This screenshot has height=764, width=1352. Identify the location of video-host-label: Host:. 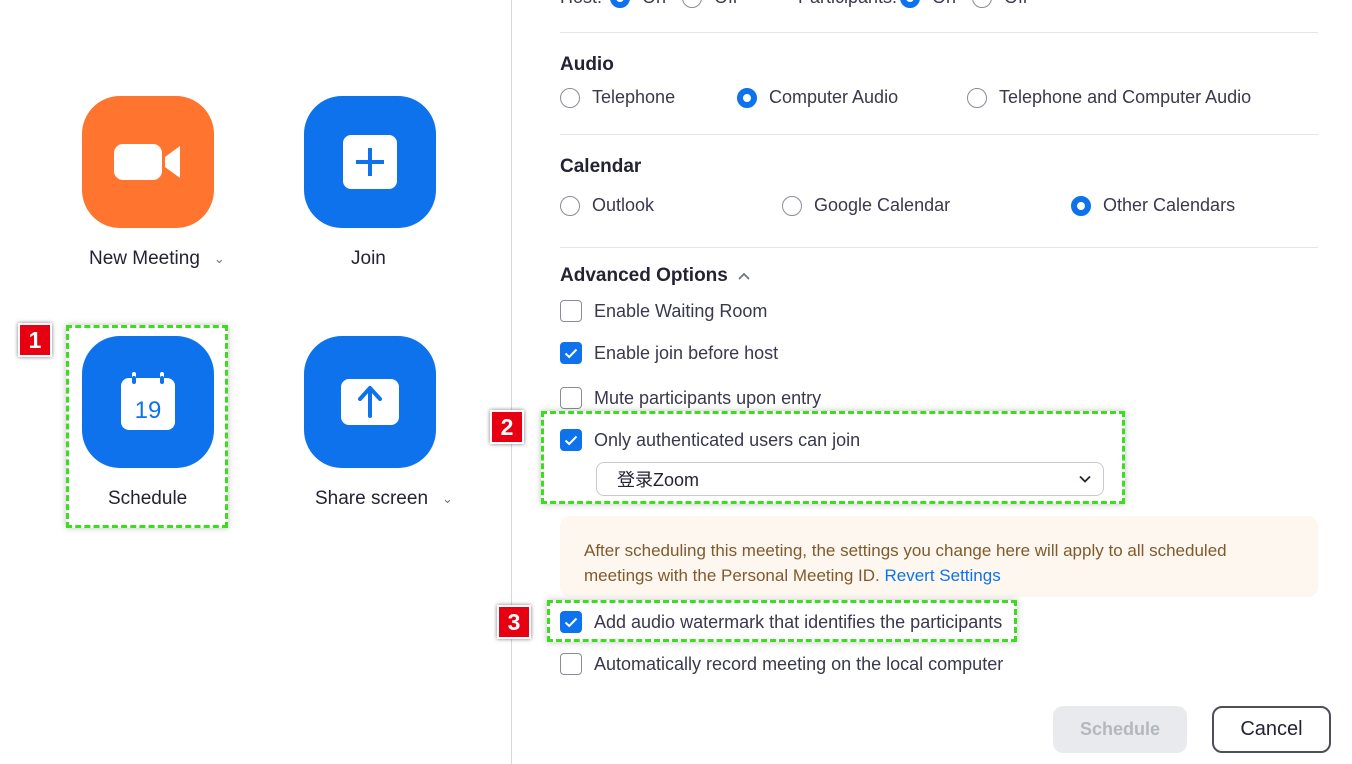
(581, 4).